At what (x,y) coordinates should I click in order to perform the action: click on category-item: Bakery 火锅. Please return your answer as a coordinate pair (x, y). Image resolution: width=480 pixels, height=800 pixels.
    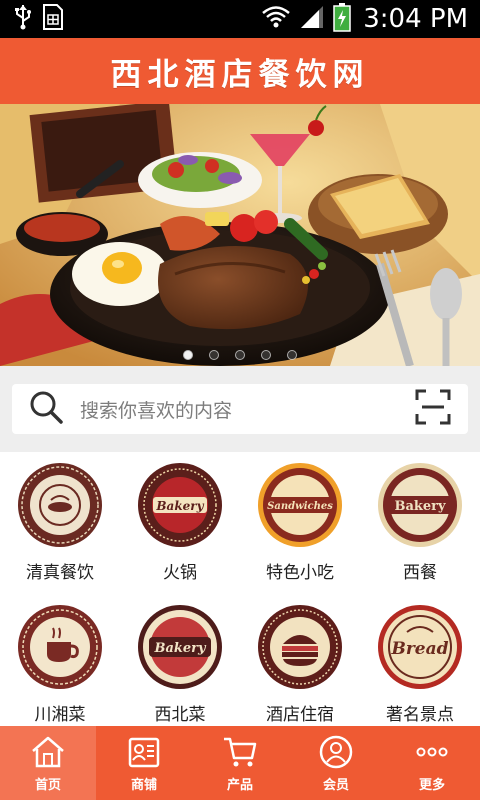
    Looking at the image, I should click on (180, 522).